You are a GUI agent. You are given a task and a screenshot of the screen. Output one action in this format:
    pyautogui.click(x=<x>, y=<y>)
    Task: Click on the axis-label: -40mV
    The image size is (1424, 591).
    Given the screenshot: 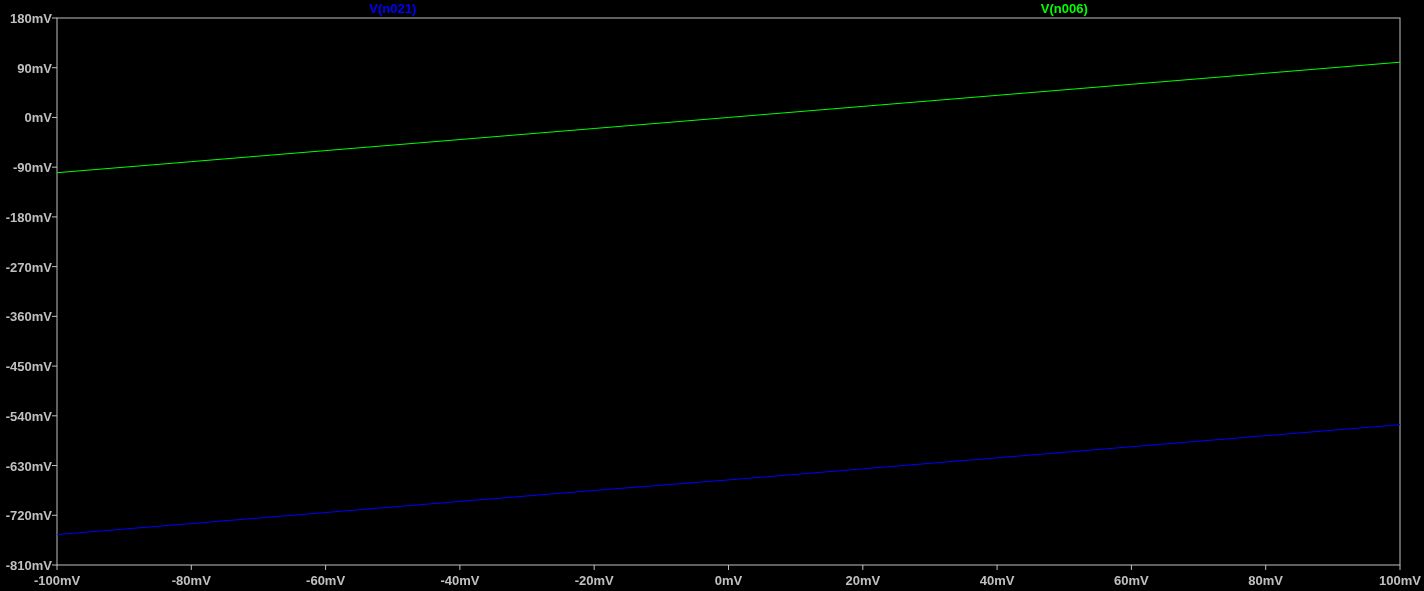 What is the action you would take?
    pyautogui.click(x=460, y=580)
    